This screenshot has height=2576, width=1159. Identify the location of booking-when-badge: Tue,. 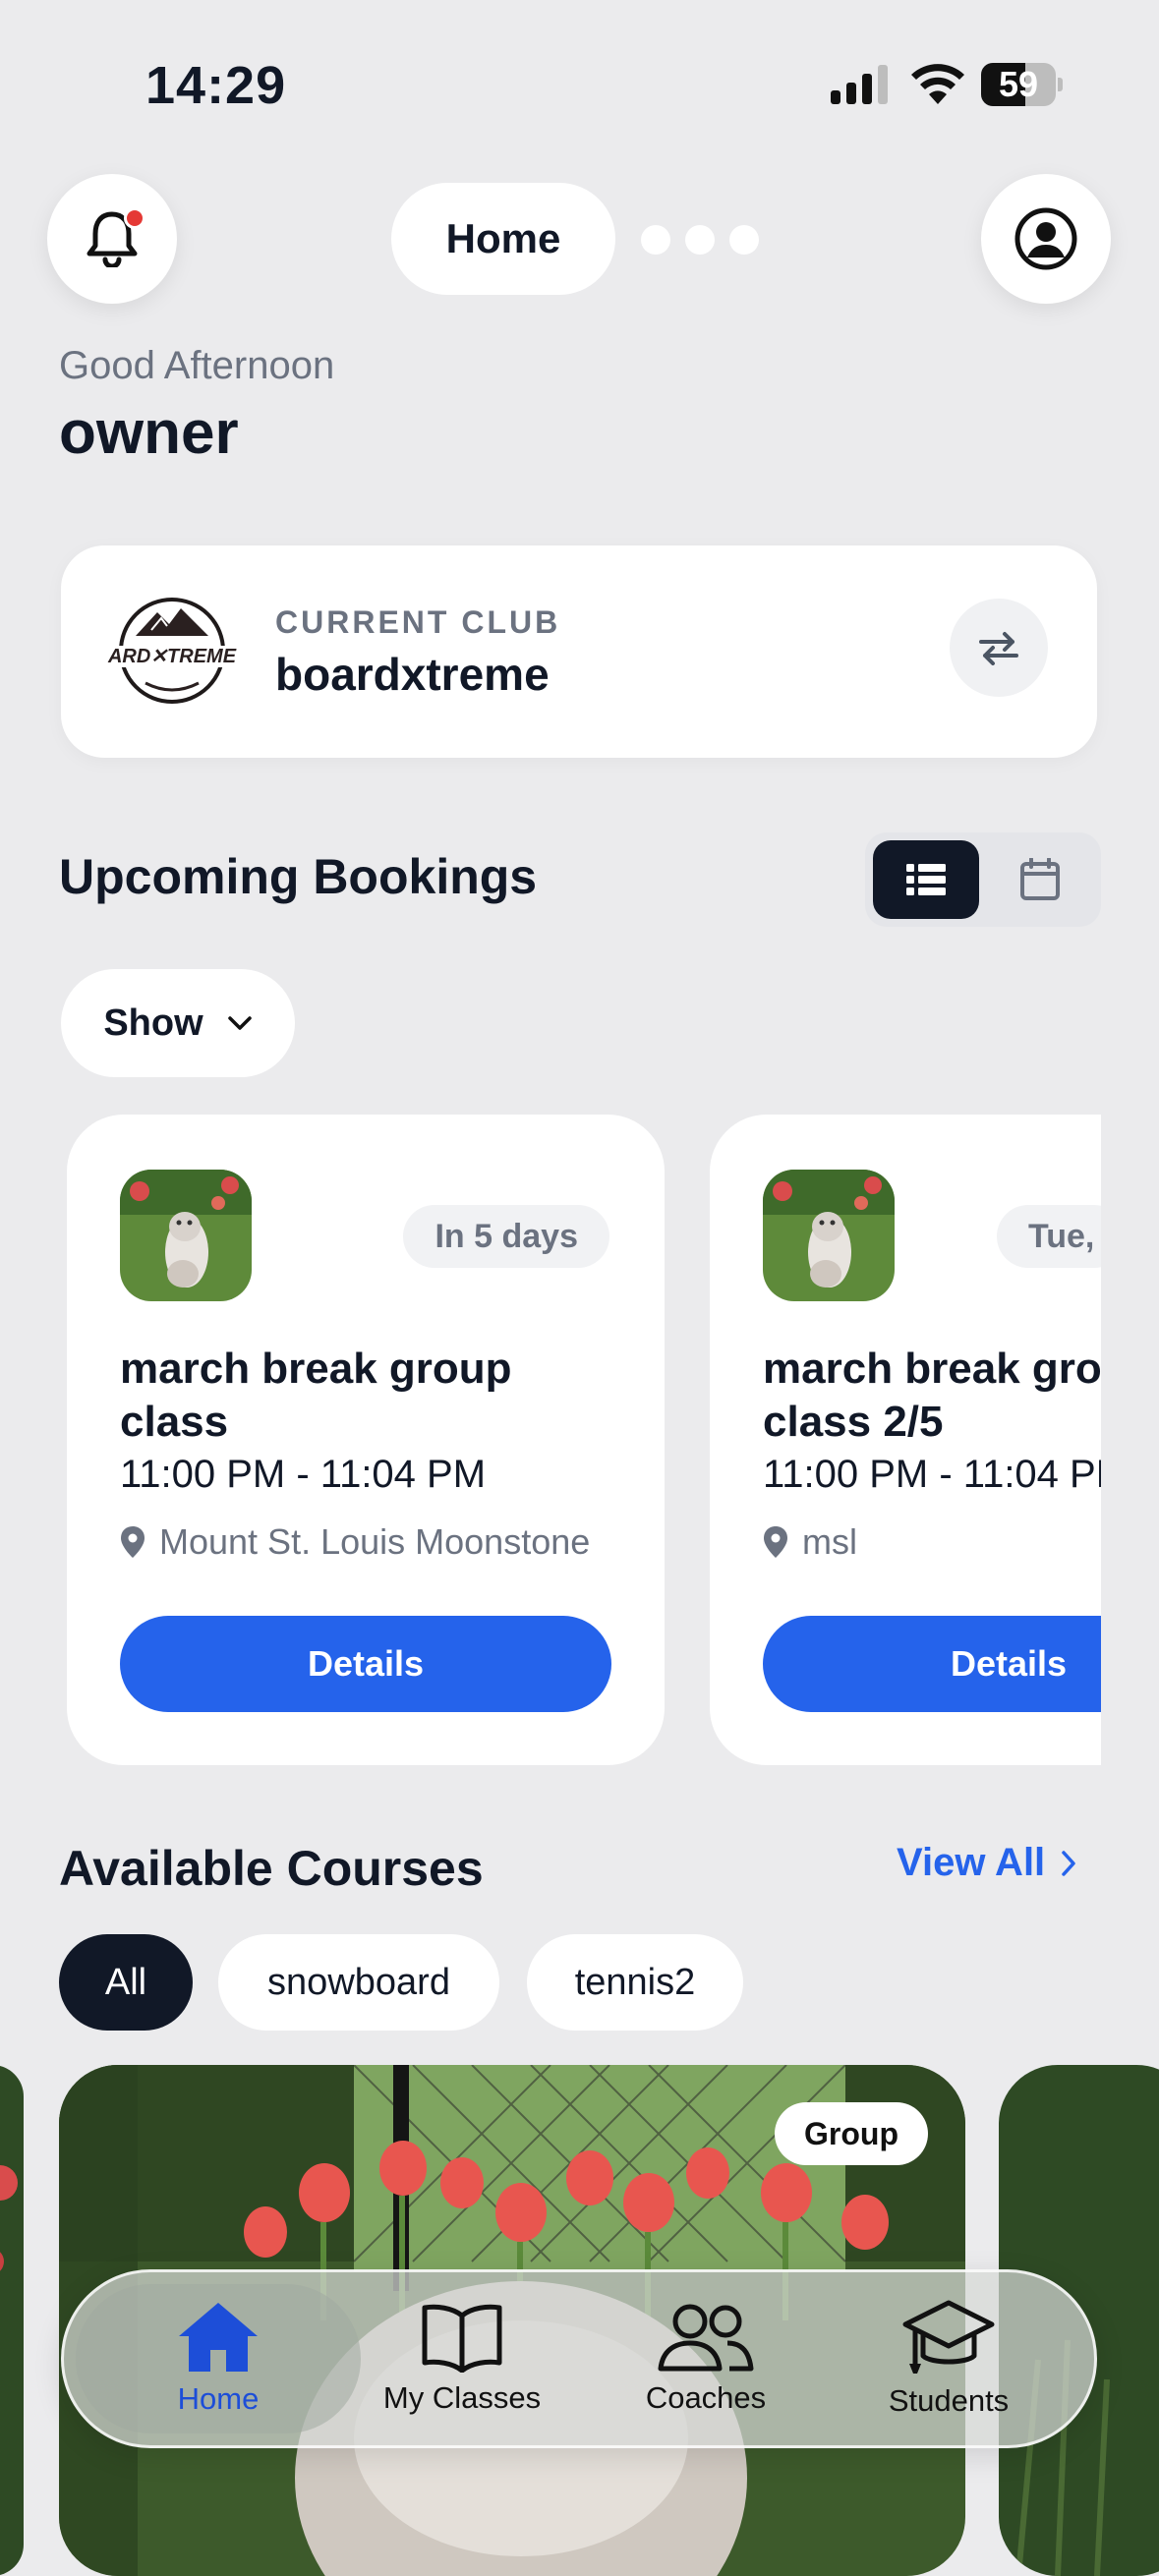
(1049, 1237).